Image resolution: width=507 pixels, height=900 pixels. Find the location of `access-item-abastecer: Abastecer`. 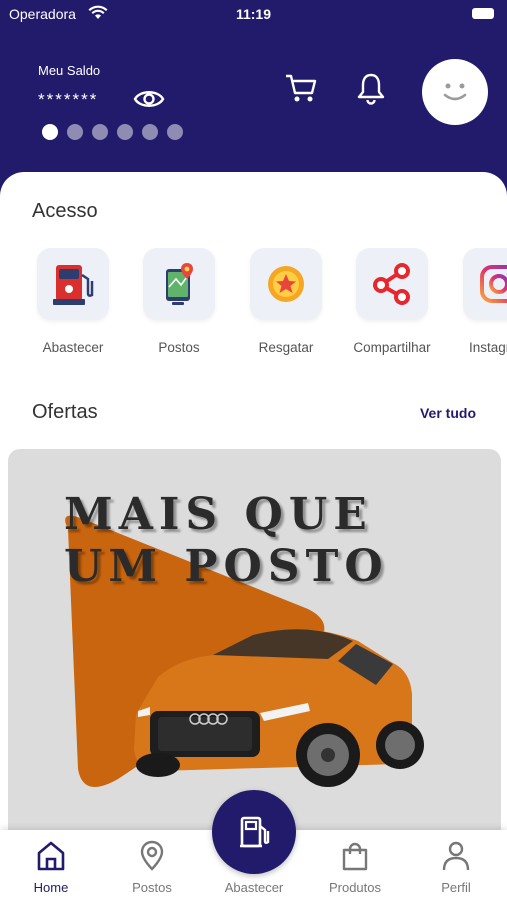

access-item-abastecer: Abastecer is located at coordinates (73, 301).